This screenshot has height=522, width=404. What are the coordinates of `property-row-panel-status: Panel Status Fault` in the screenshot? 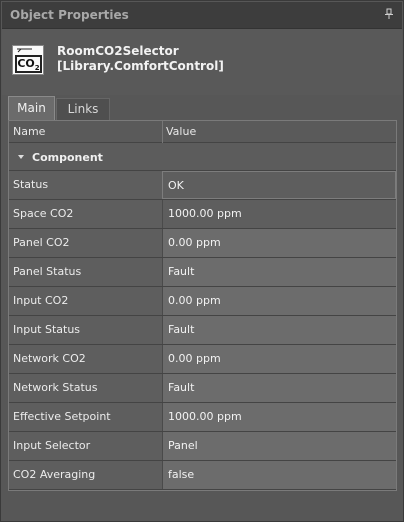 It's located at (202, 272).